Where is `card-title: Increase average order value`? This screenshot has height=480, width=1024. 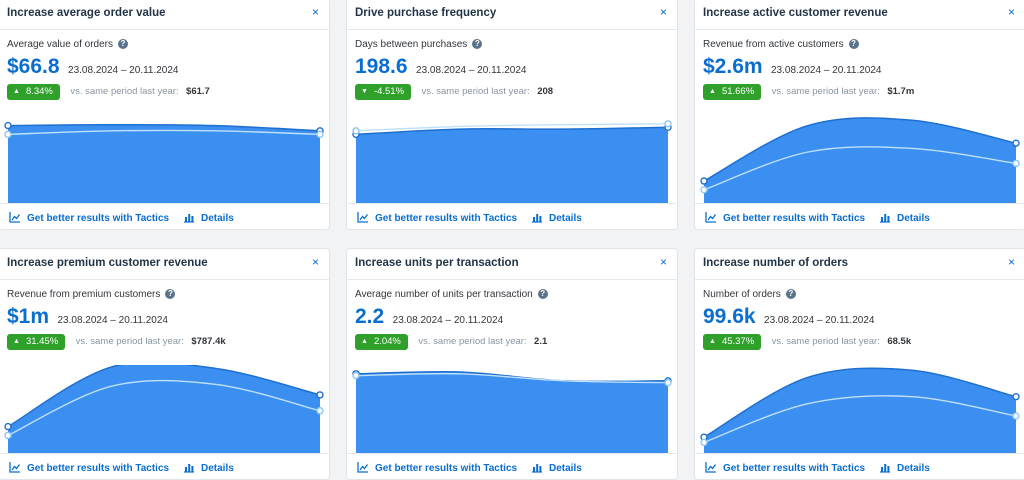 card-title: Increase average order value is located at coordinates (86, 13).